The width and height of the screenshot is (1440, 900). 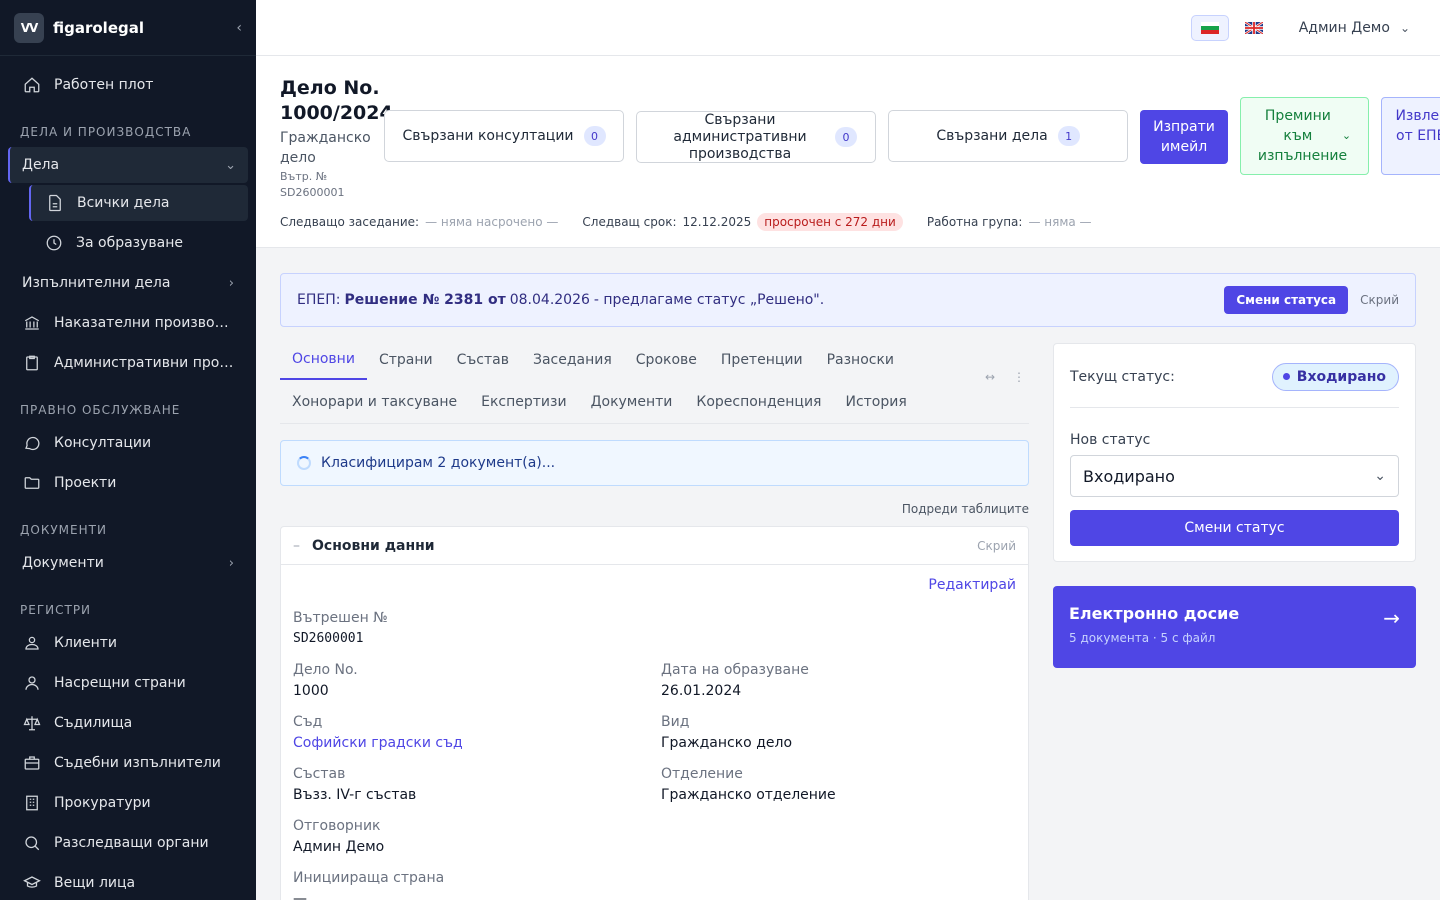 What do you see at coordinates (654, 546) in the screenshot?
I see `card-header: – Основни данни Скрий` at bounding box center [654, 546].